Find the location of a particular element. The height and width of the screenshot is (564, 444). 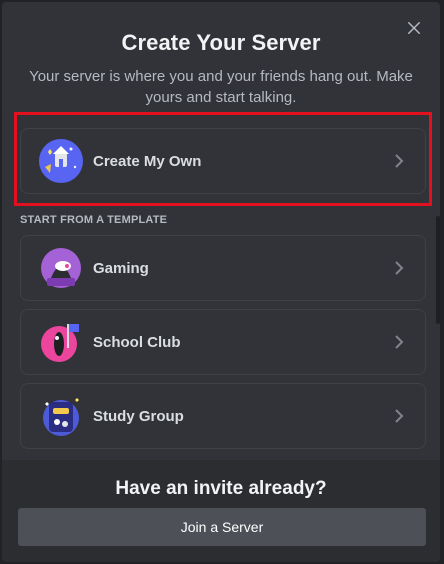

template-study-group-label: Study Group is located at coordinates (138, 416).